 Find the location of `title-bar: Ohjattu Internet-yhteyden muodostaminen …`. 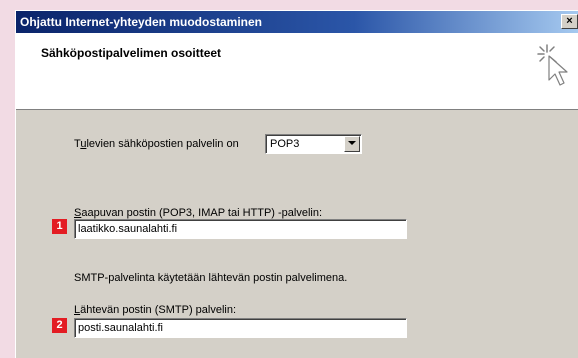

title-bar: Ohjattu Internet-yhteyden muodostaminen … is located at coordinates (297, 22).